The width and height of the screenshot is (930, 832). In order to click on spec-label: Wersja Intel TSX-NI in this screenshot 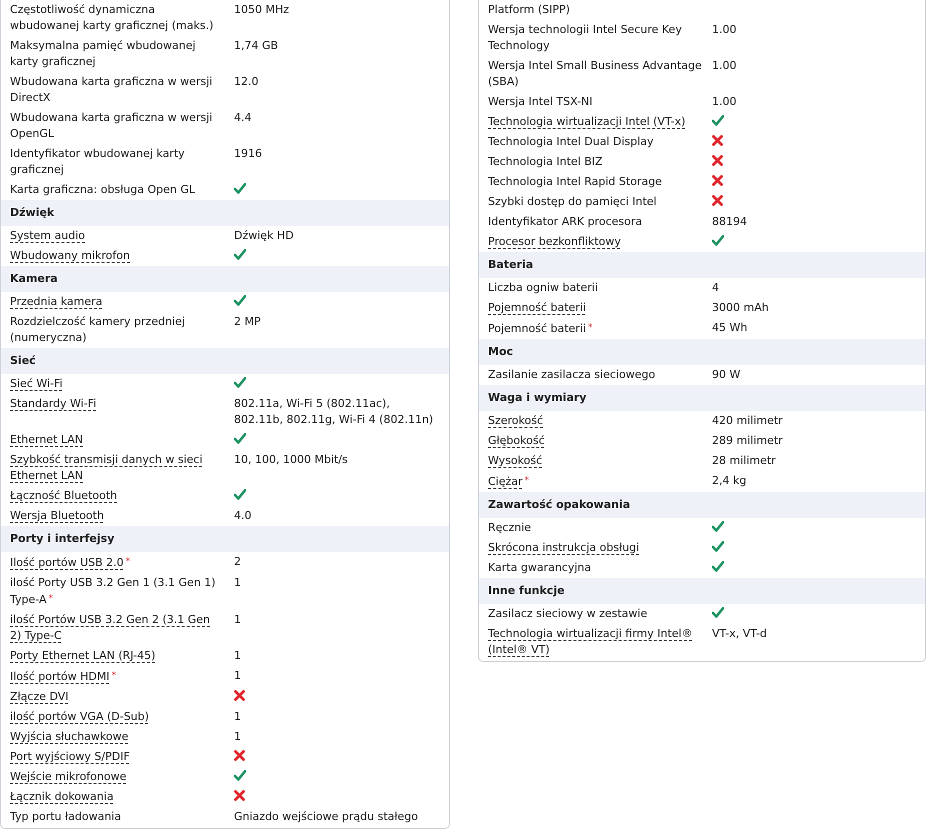, I will do `click(541, 102)`.